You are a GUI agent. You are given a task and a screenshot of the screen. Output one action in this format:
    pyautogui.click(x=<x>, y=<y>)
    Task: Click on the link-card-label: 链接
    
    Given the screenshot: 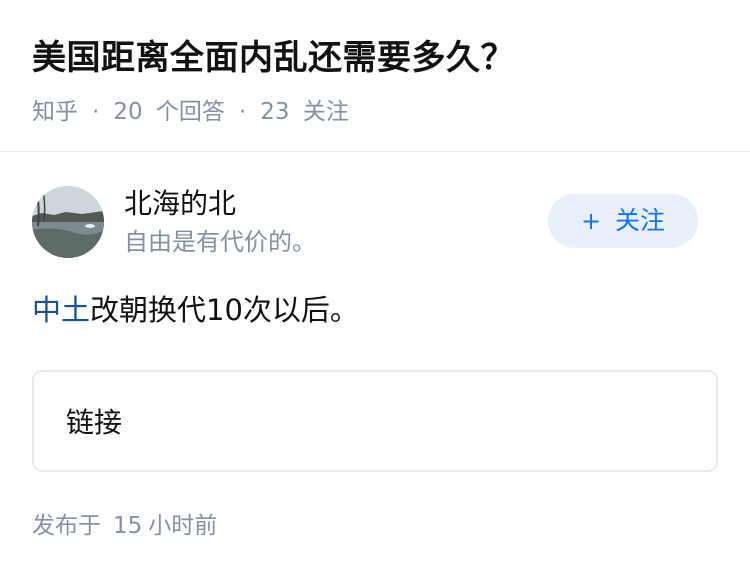 What is the action you would take?
    pyautogui.click(x=94, y=422)
    